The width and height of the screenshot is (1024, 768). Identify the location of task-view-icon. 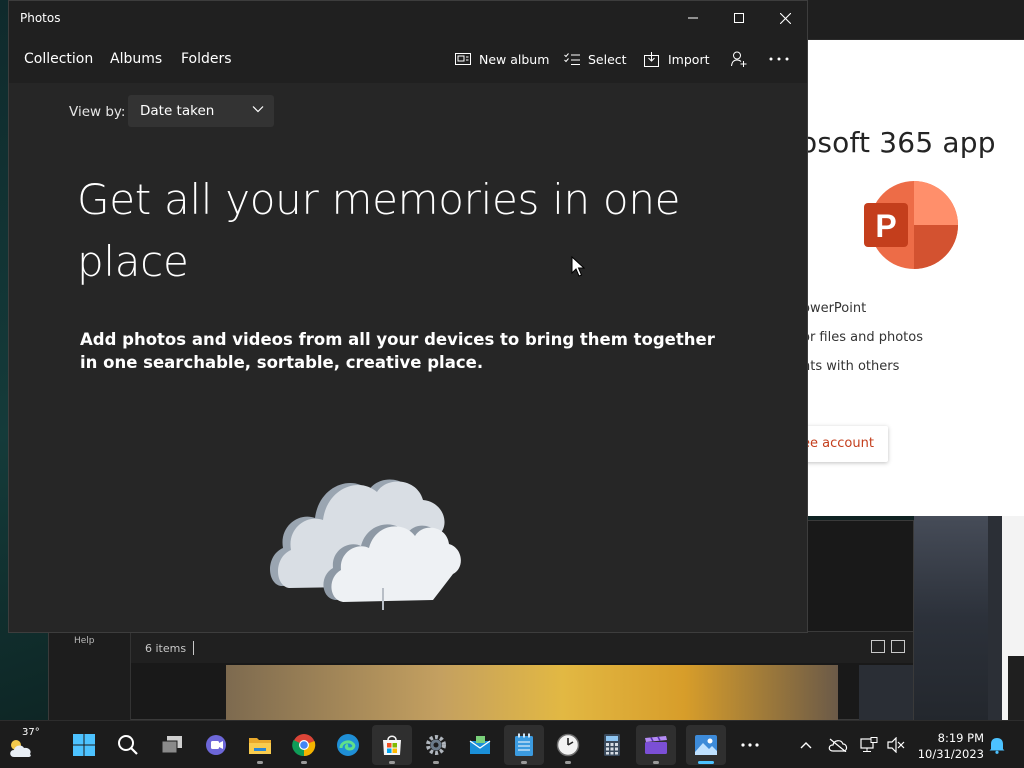
(171, 745).